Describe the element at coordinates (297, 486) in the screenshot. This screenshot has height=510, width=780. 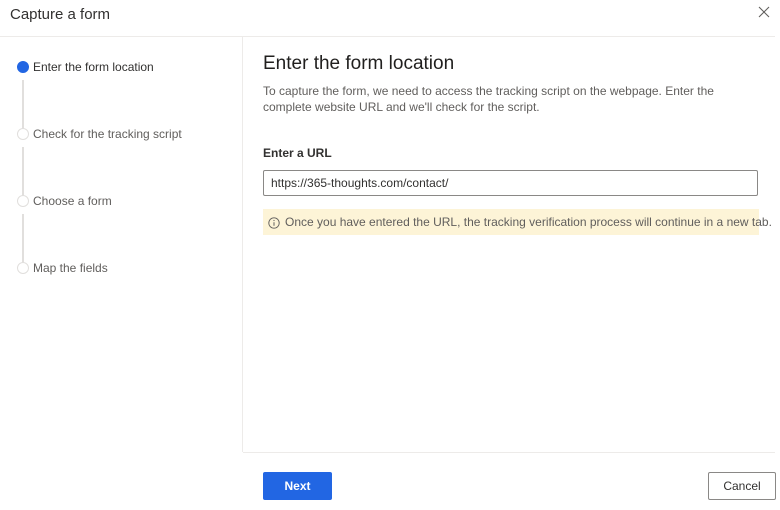
I see `next-button: Next` at that location.